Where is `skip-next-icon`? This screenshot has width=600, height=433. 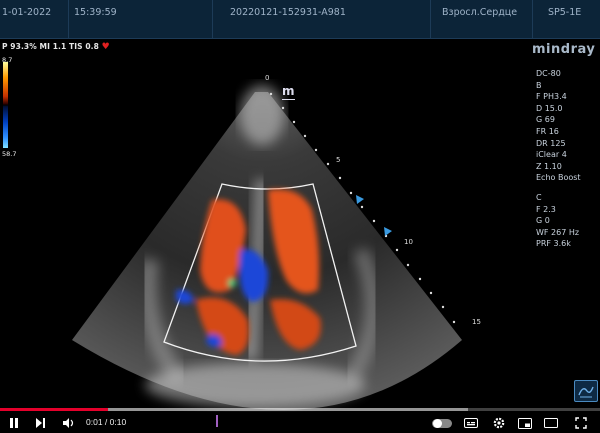 skip-next-icon is located at coordinates (40, 423).